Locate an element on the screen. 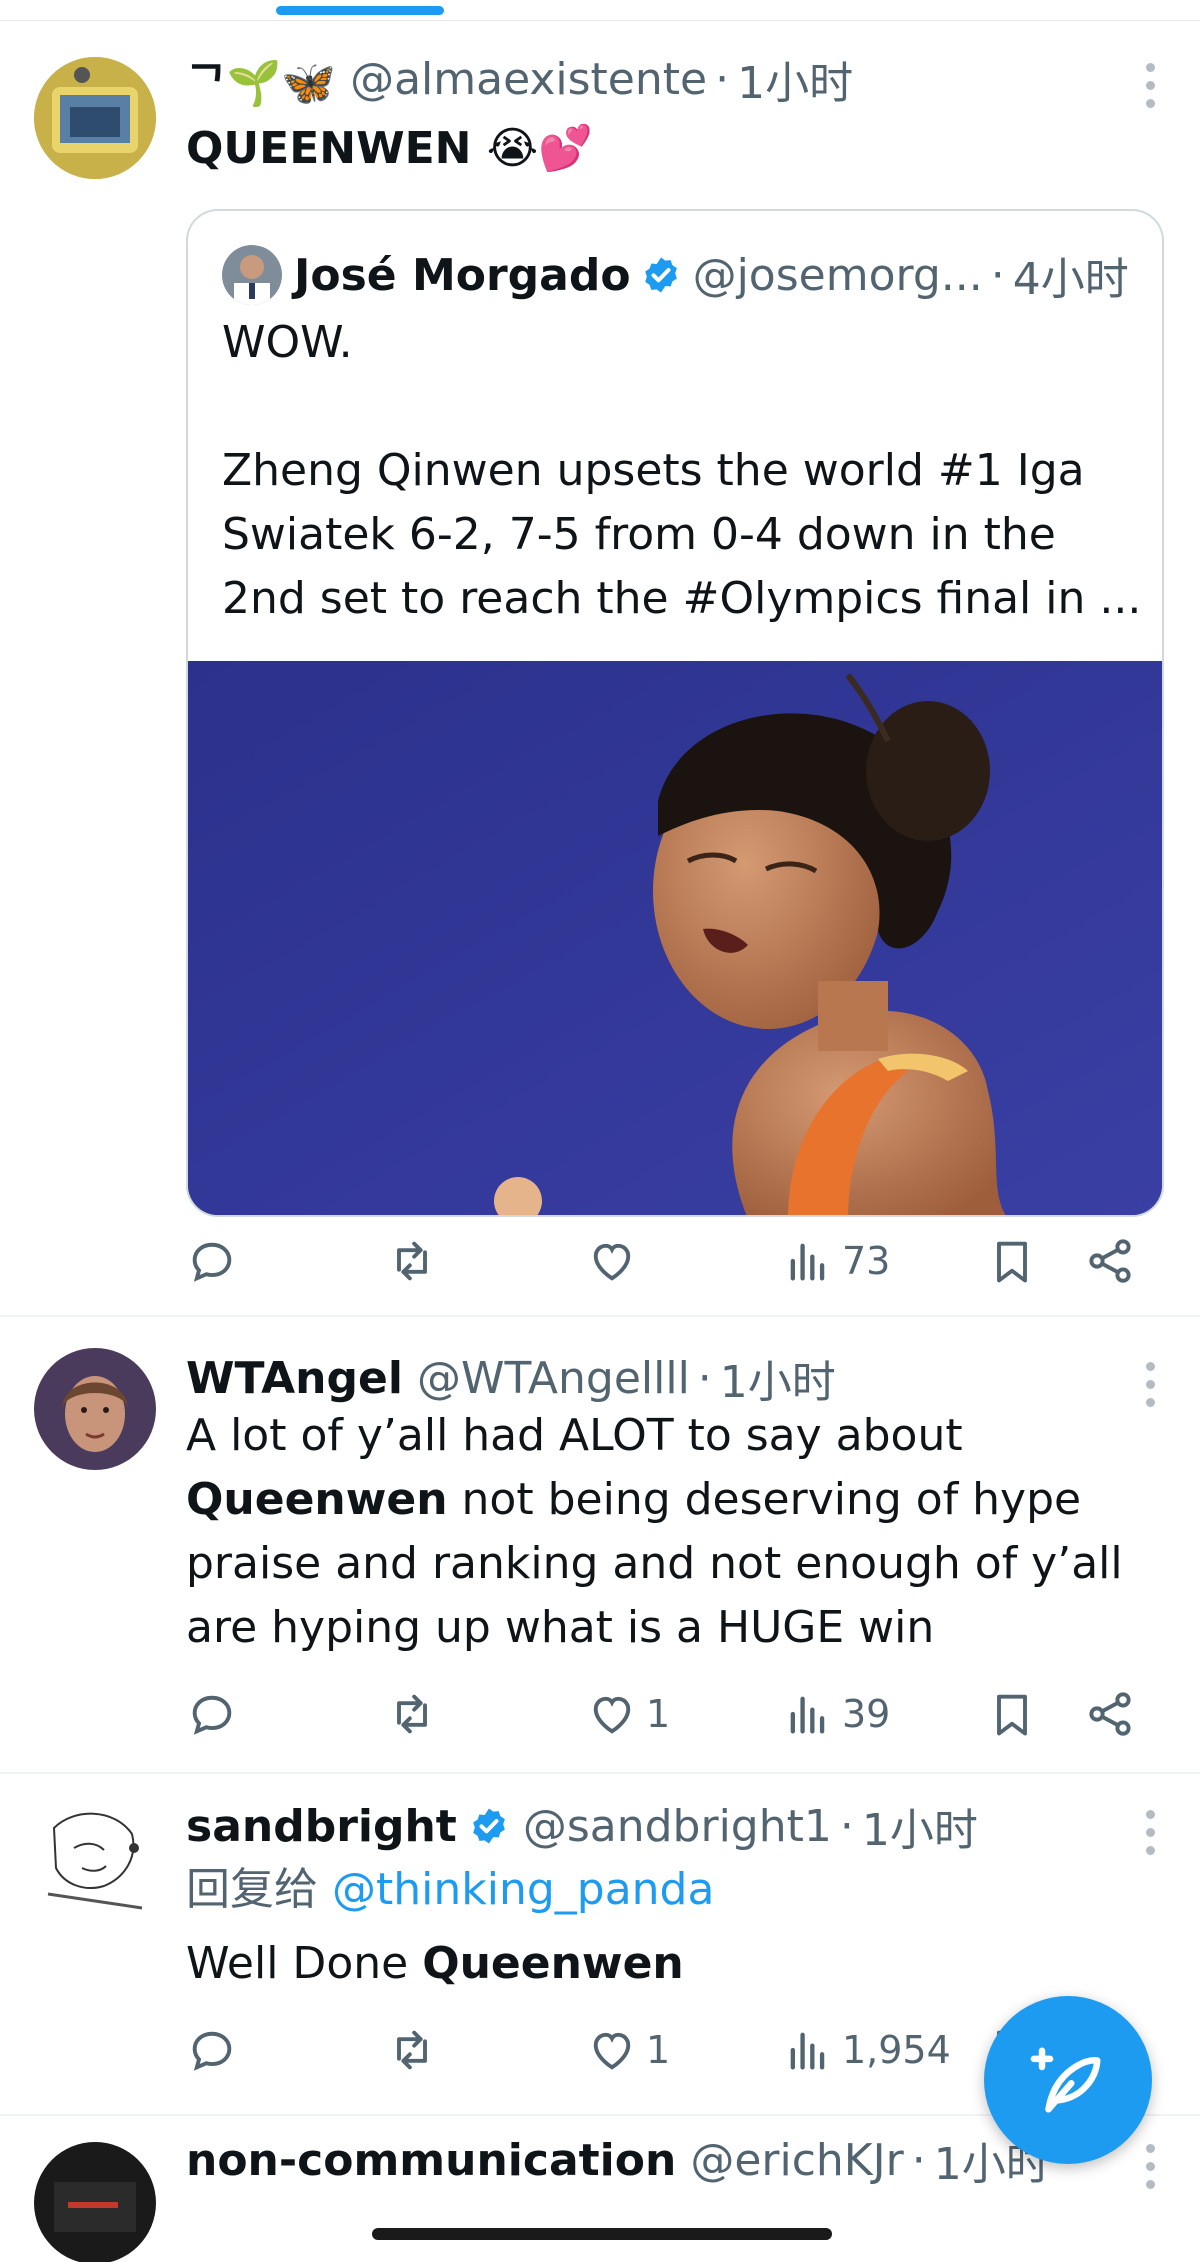 The height and width of the screenshot is (2262, 1200). author-handle: @WTAngellll is located at coordinates (553, 1378).